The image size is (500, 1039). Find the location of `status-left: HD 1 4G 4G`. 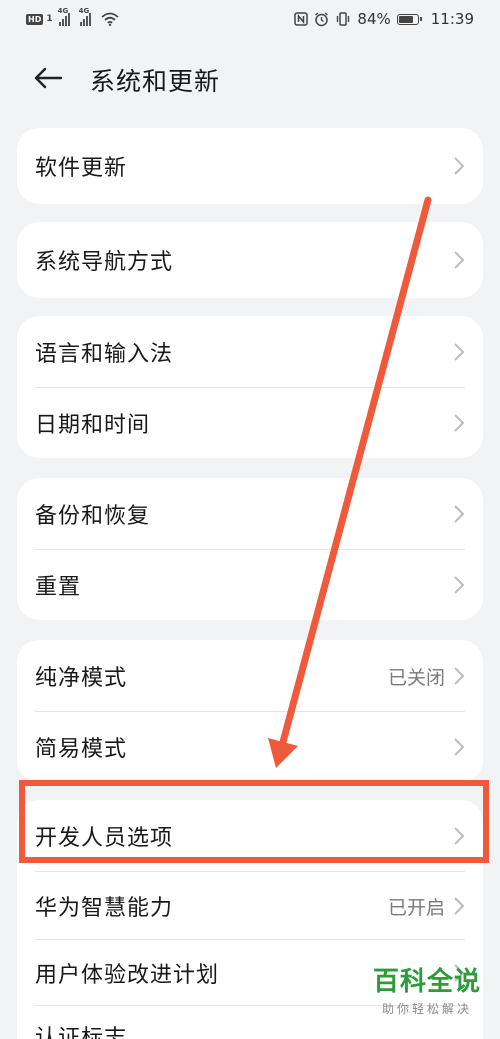

status-left: HD 1 4G 4G is located at coordinates (72, 16).